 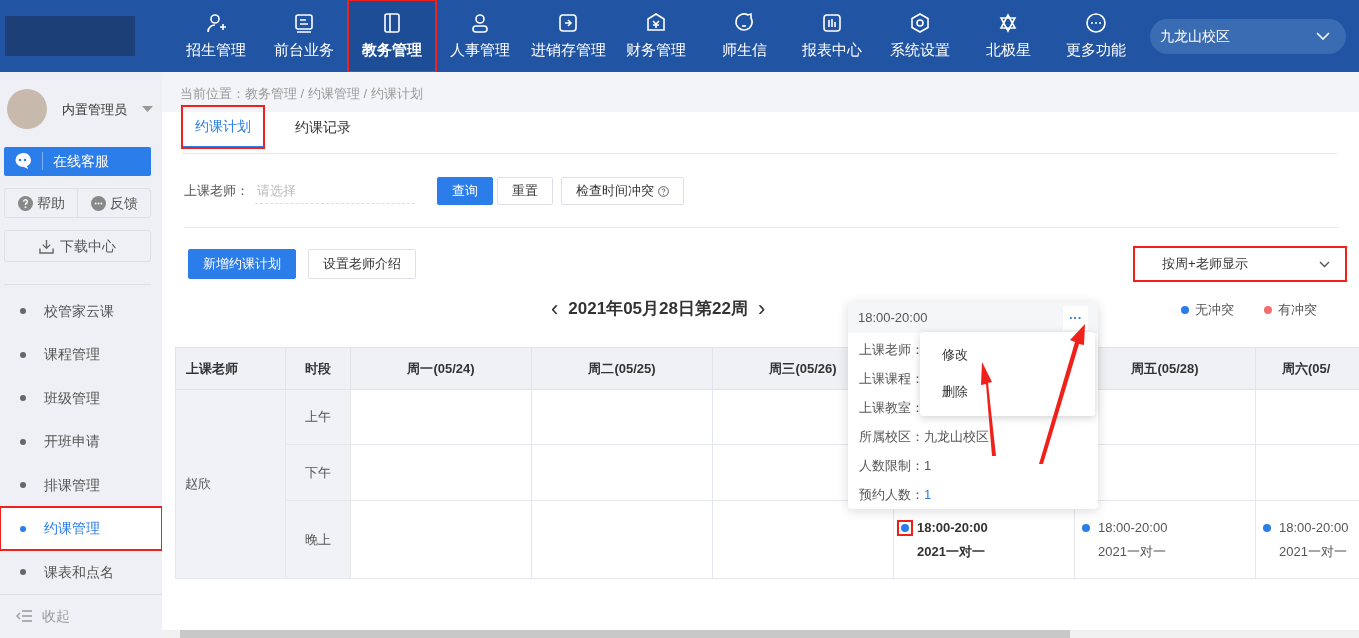 What do you see at coordinates (832, 36) in the screenshot?
I see `nav-item: 报表中心` at bounding box center [832, 36].